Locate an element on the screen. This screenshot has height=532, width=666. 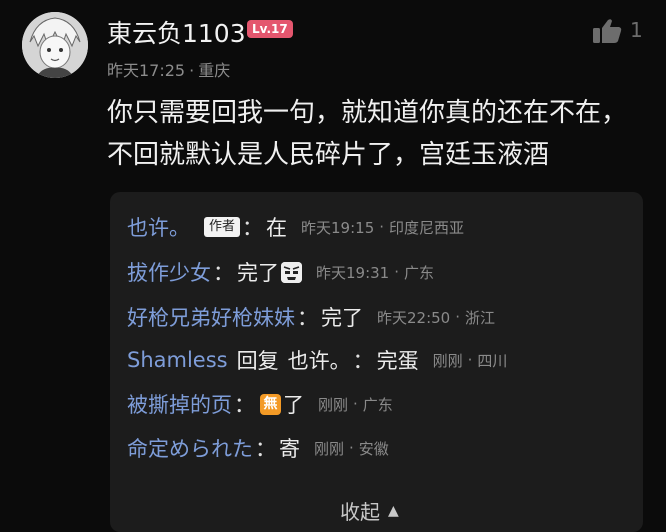
reply-author: 拔作少女 is located at coordinates (169, 272).